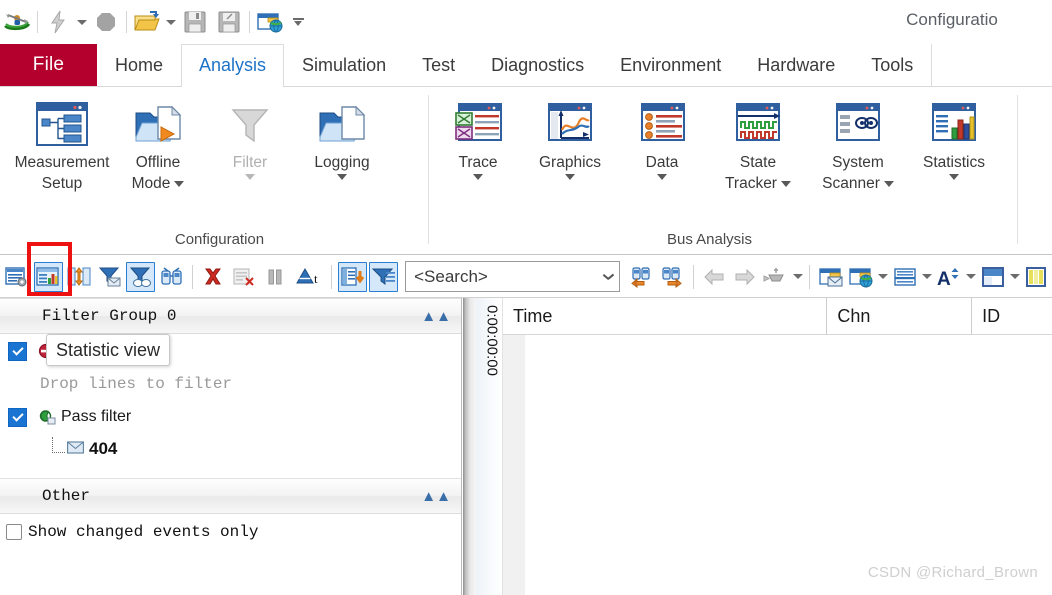 Image resolution: width=1052 pixels, height=595 pixels. Describe the element at coordinates (492, 340) in the screenshot. I see `time-marker-label: 0:00:00:00` at that location.